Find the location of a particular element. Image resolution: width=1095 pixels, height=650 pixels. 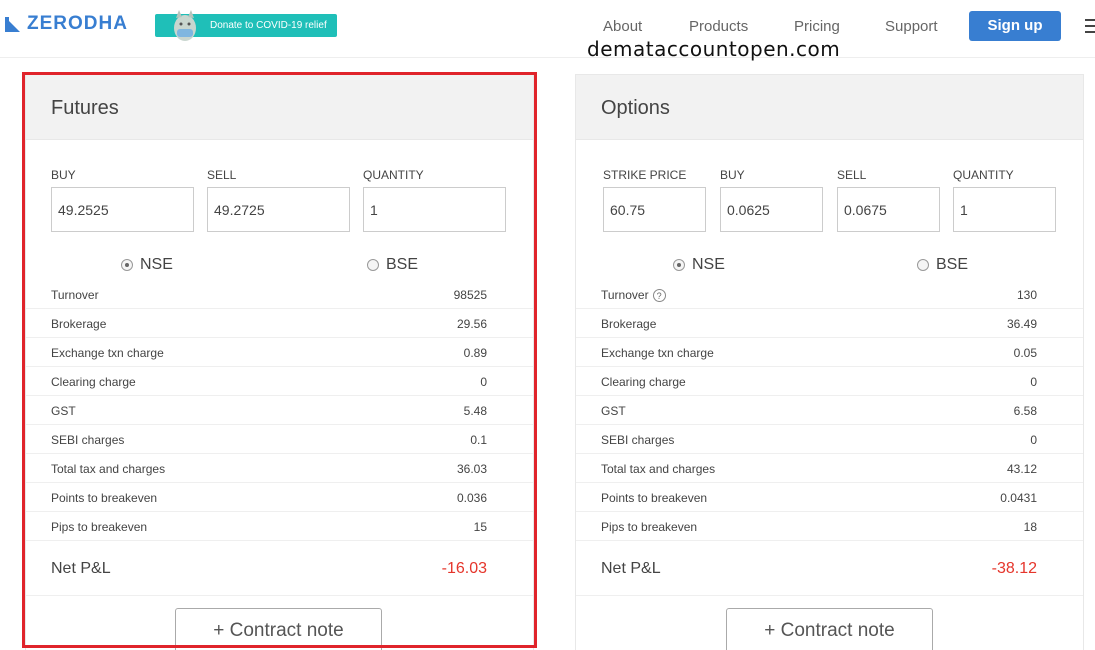

nav-pricing: Pricing is located at coordinates (817, 26).